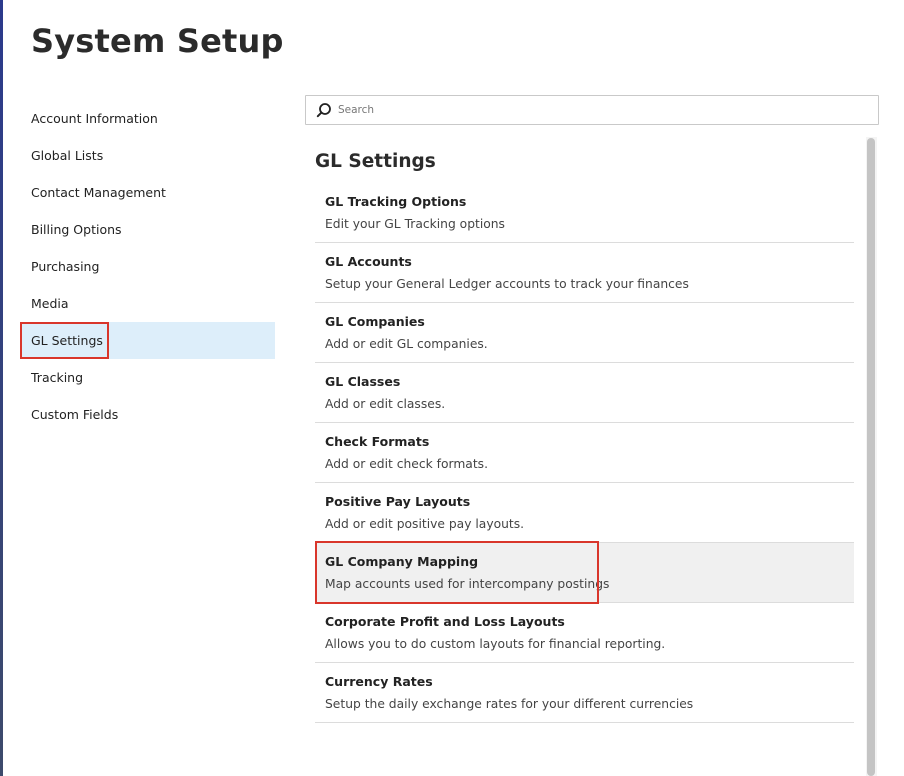 The height and width of the screenshot is (776, 904). What do you see at coordinates (385, 404) in the screenshot?
I see `setting-description: Add or edit classes.` at bounding box center [385, 404].